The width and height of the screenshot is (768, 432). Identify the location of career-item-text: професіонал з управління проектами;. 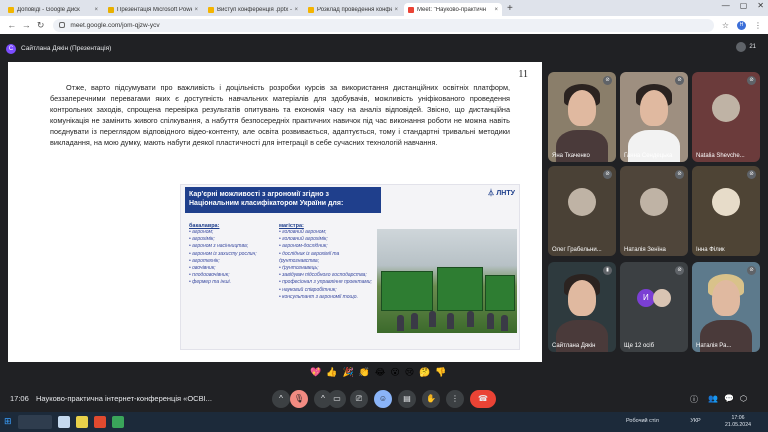
(327, 282).